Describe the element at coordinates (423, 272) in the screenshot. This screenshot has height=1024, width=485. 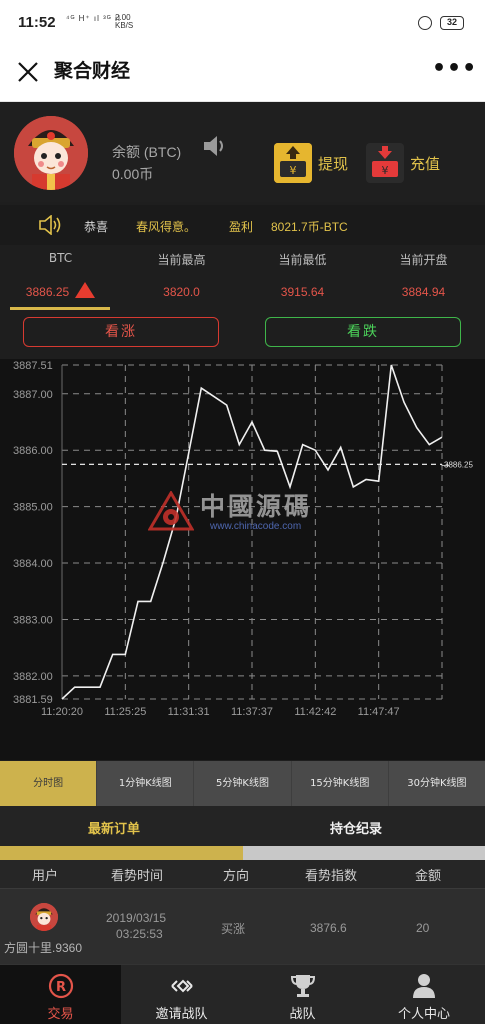
I see `stat-open: 当前开盘 3884.94` at that location.